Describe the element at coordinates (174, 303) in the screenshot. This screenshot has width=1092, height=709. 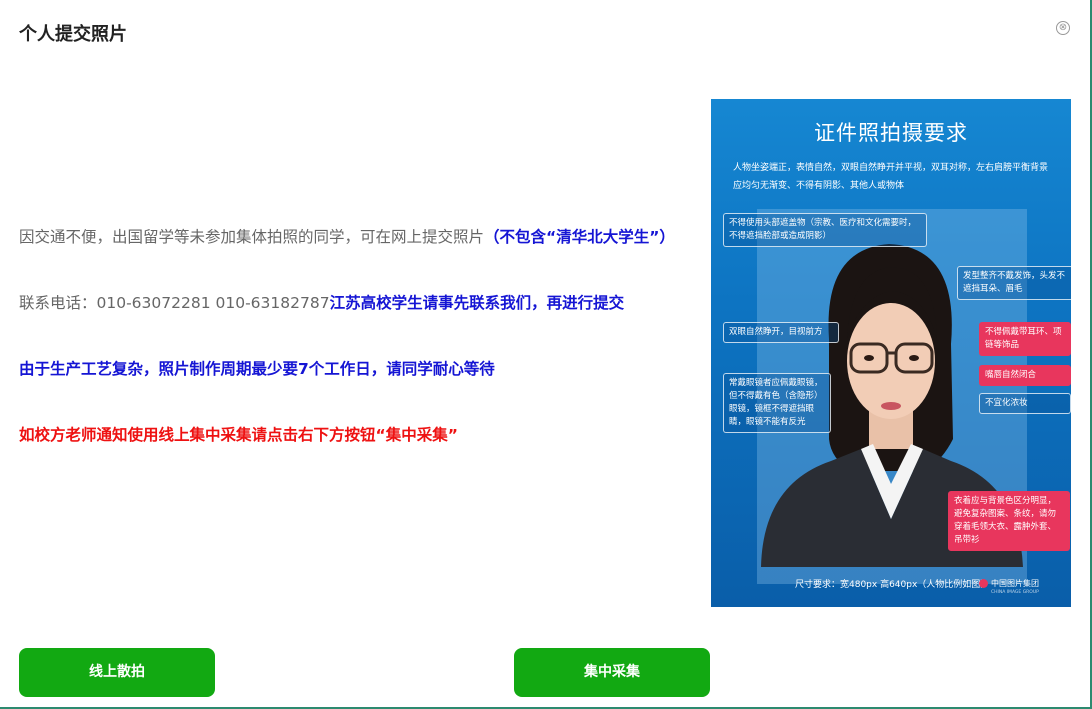
I see `contact-phone: 联系电话：010-63072281 010-63182787` at that location.